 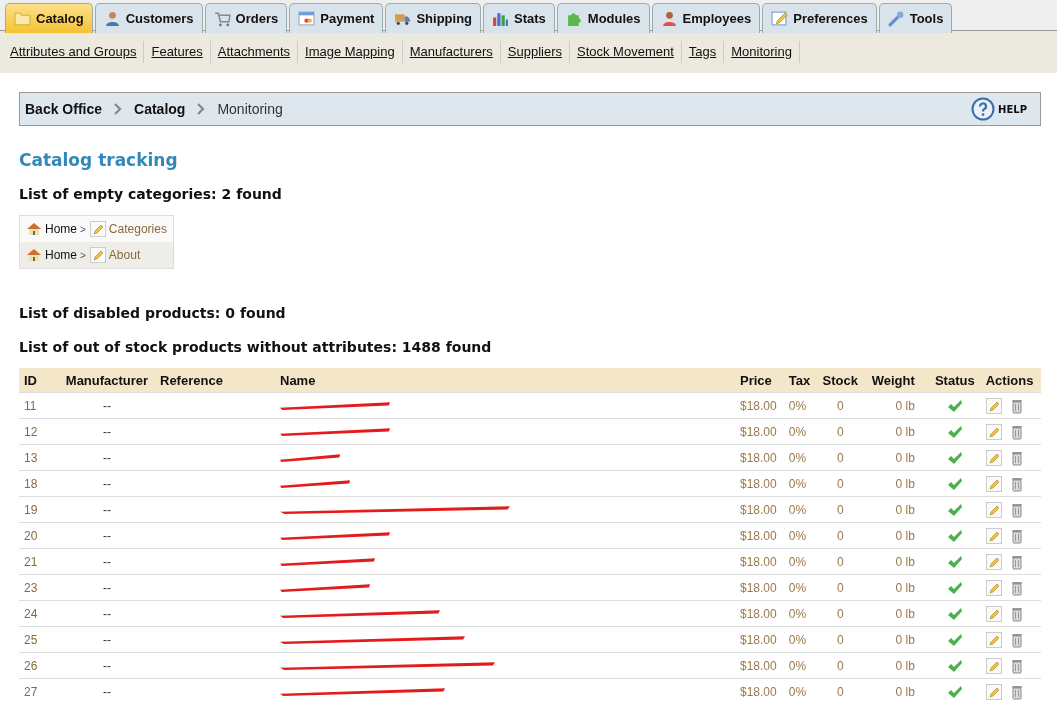 I want to click on column-header: Stock, so click(x=840, y=380).